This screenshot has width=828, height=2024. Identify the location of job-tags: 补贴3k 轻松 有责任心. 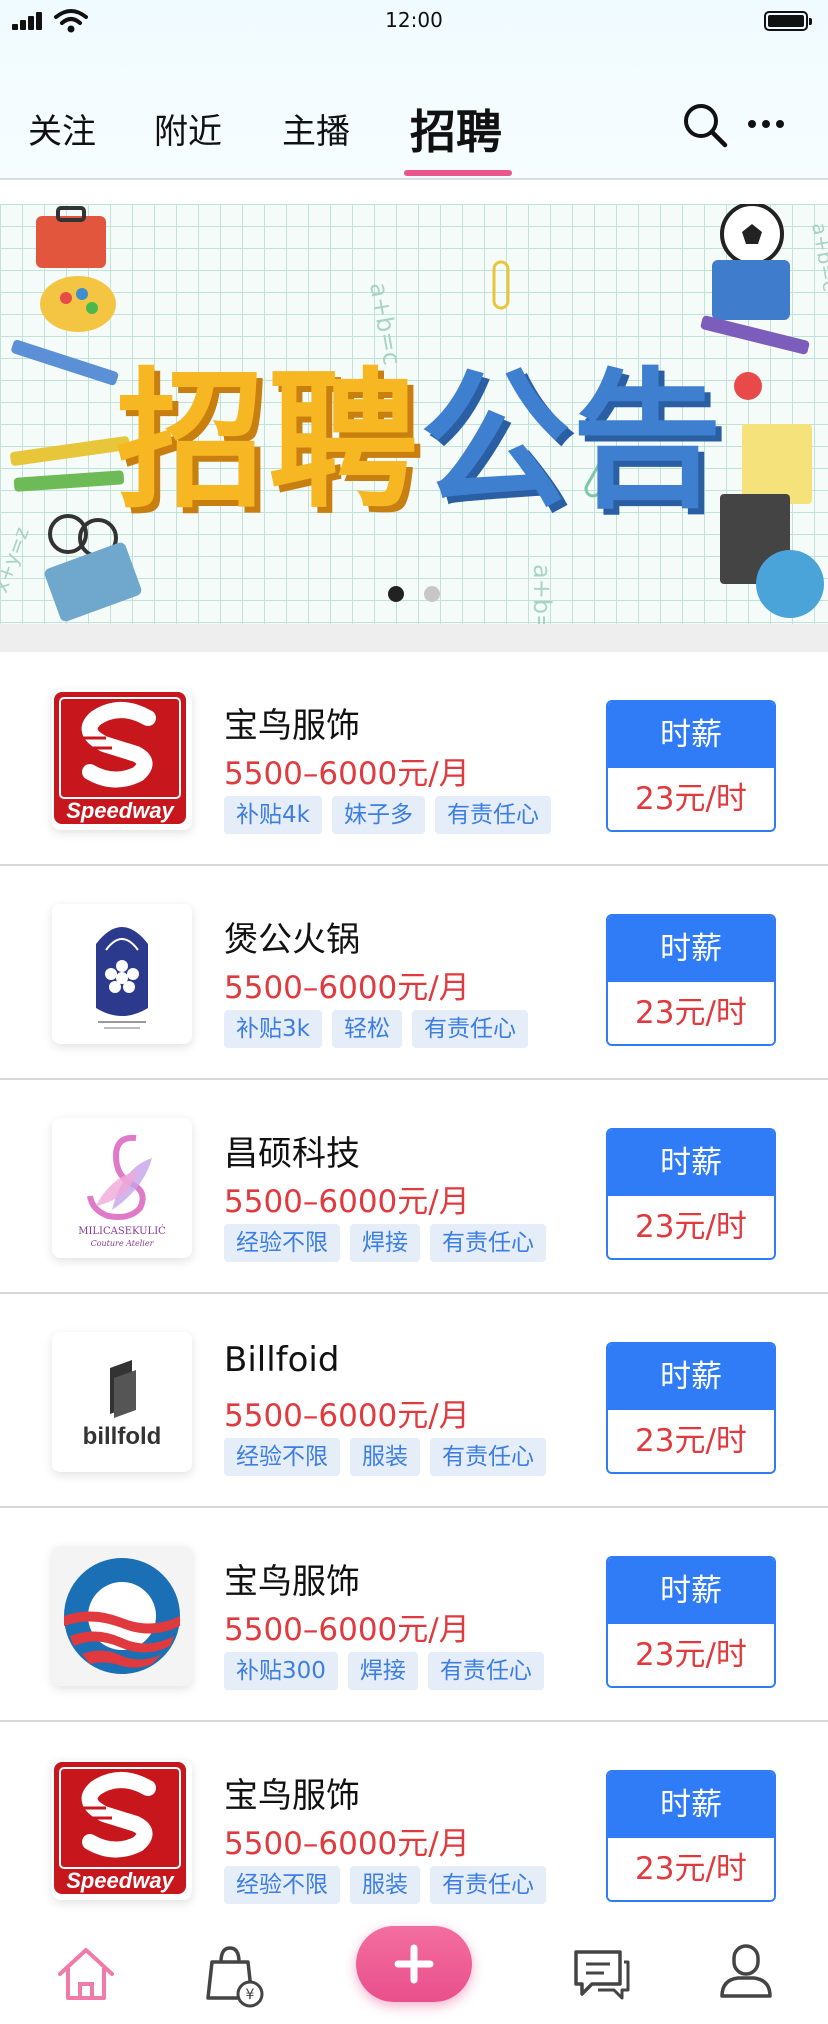
(381, 1029).